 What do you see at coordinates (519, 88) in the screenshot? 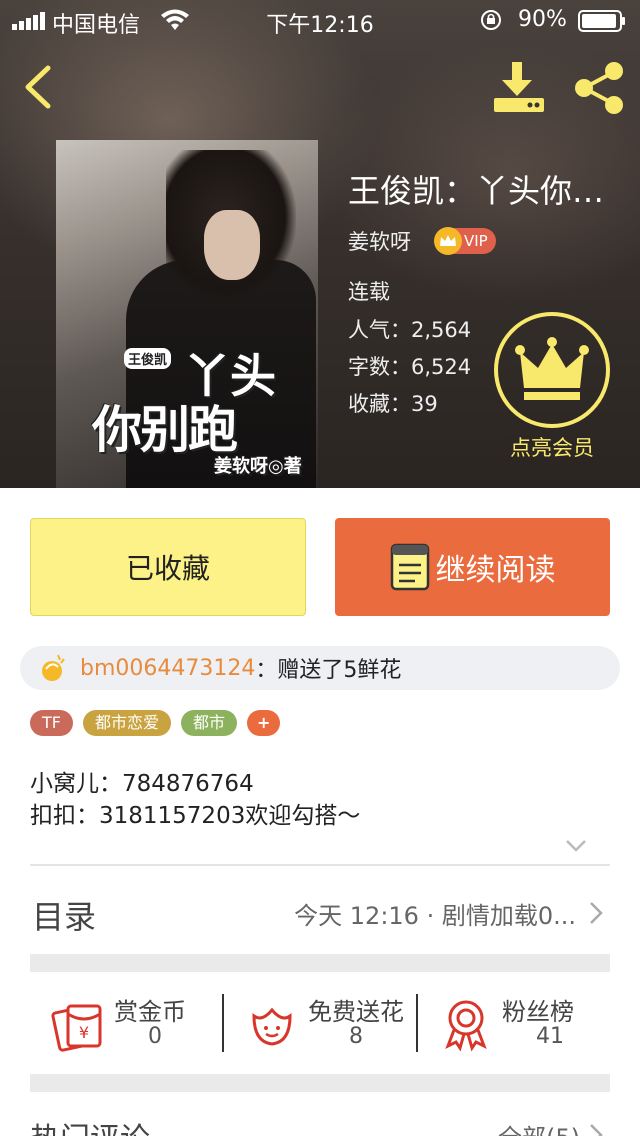
I see `download-icon` at bounding box center [519, 88].